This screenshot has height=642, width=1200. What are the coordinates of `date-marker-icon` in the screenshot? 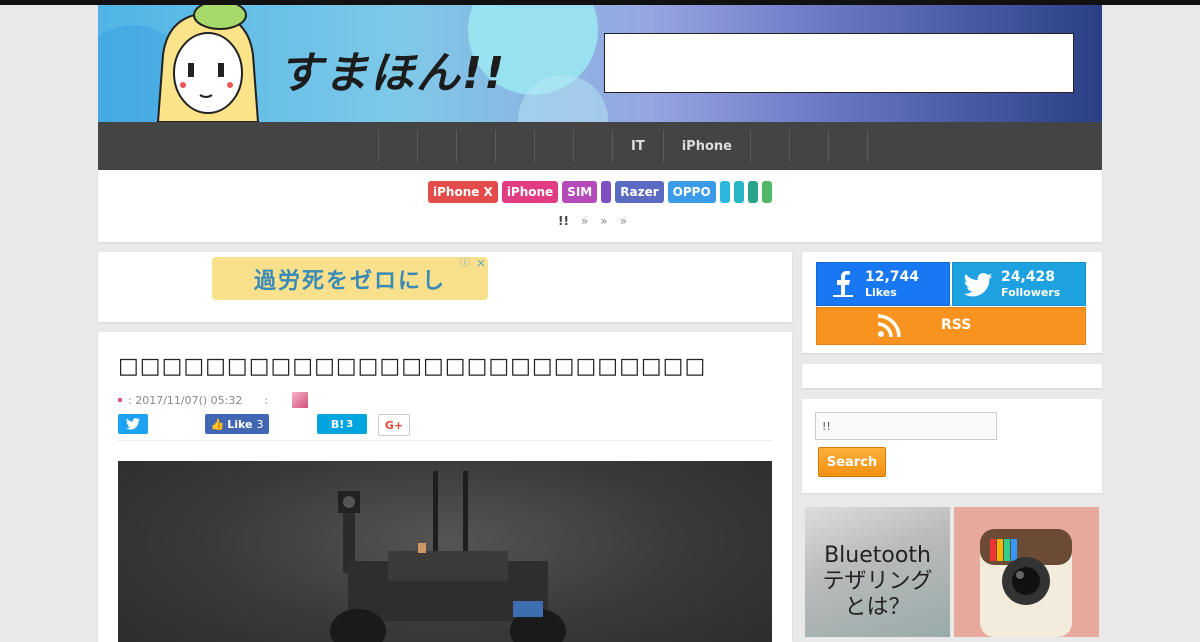 It's located at (120, 400).